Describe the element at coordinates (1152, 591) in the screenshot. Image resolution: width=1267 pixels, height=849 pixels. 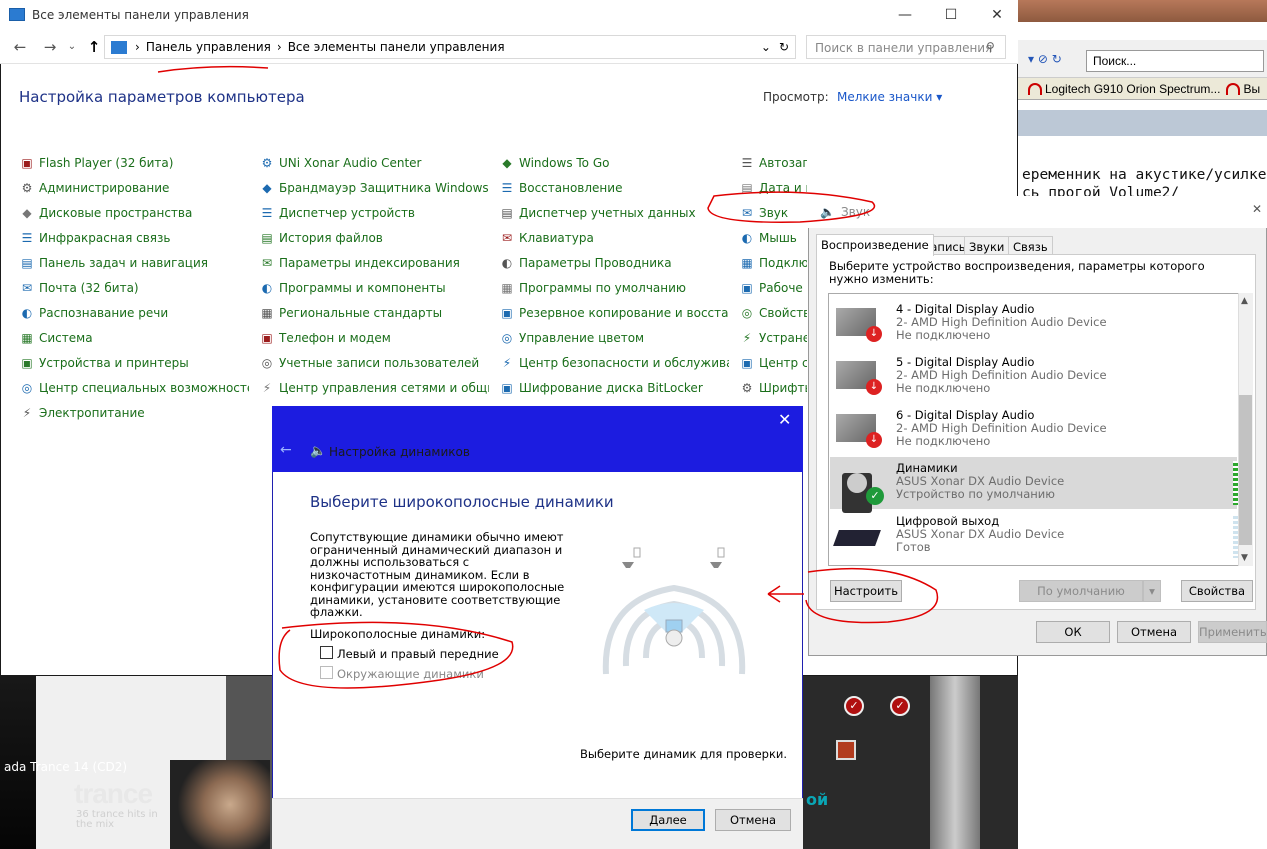
I see `set-default-dropdown: ▾` at that location.